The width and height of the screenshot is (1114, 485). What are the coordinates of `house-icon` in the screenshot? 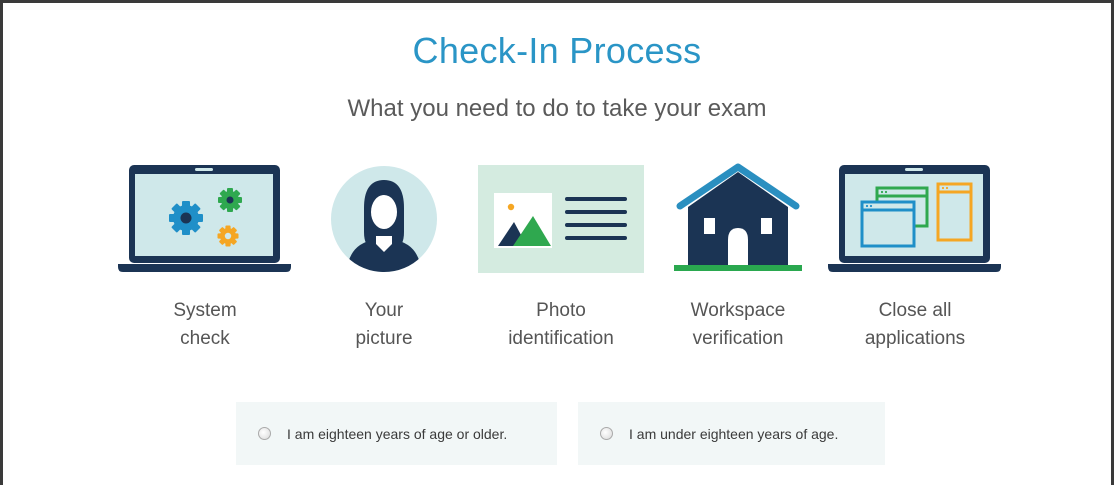 It's located at (738, 220).